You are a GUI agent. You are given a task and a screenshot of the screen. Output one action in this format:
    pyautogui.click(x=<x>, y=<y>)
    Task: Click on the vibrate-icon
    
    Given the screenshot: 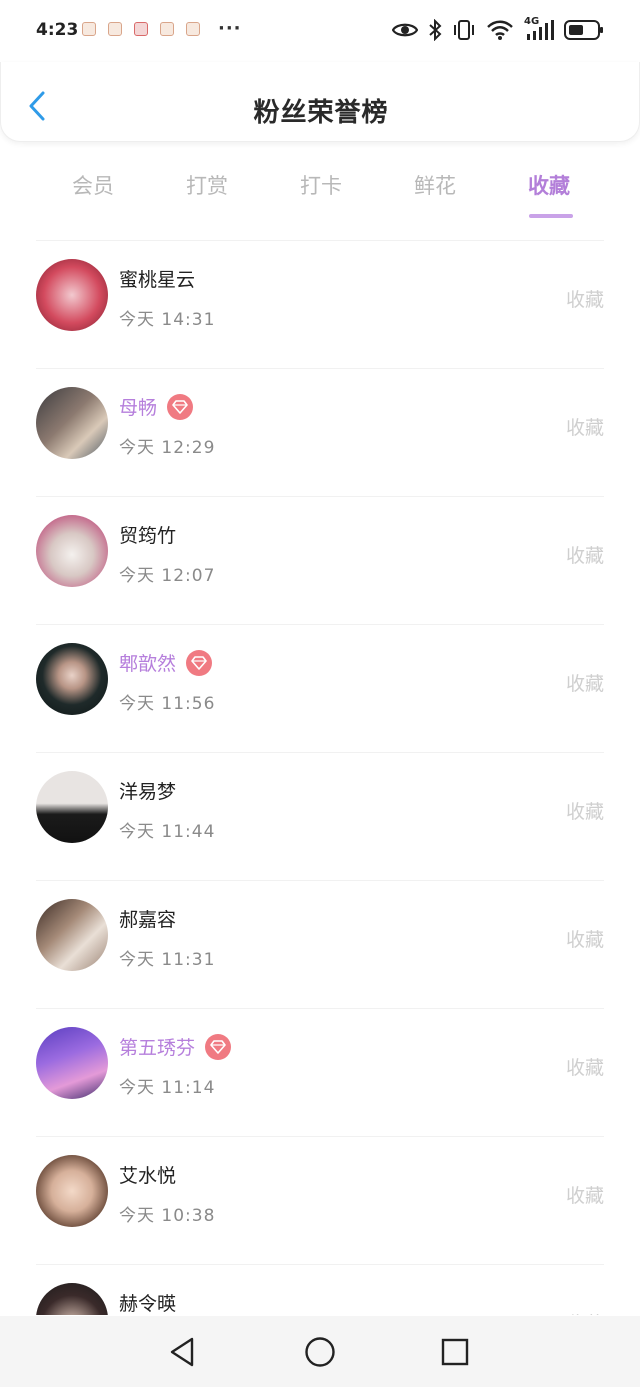 What is the action you would take?
    pyautogui.click(x=464, y=30)
    